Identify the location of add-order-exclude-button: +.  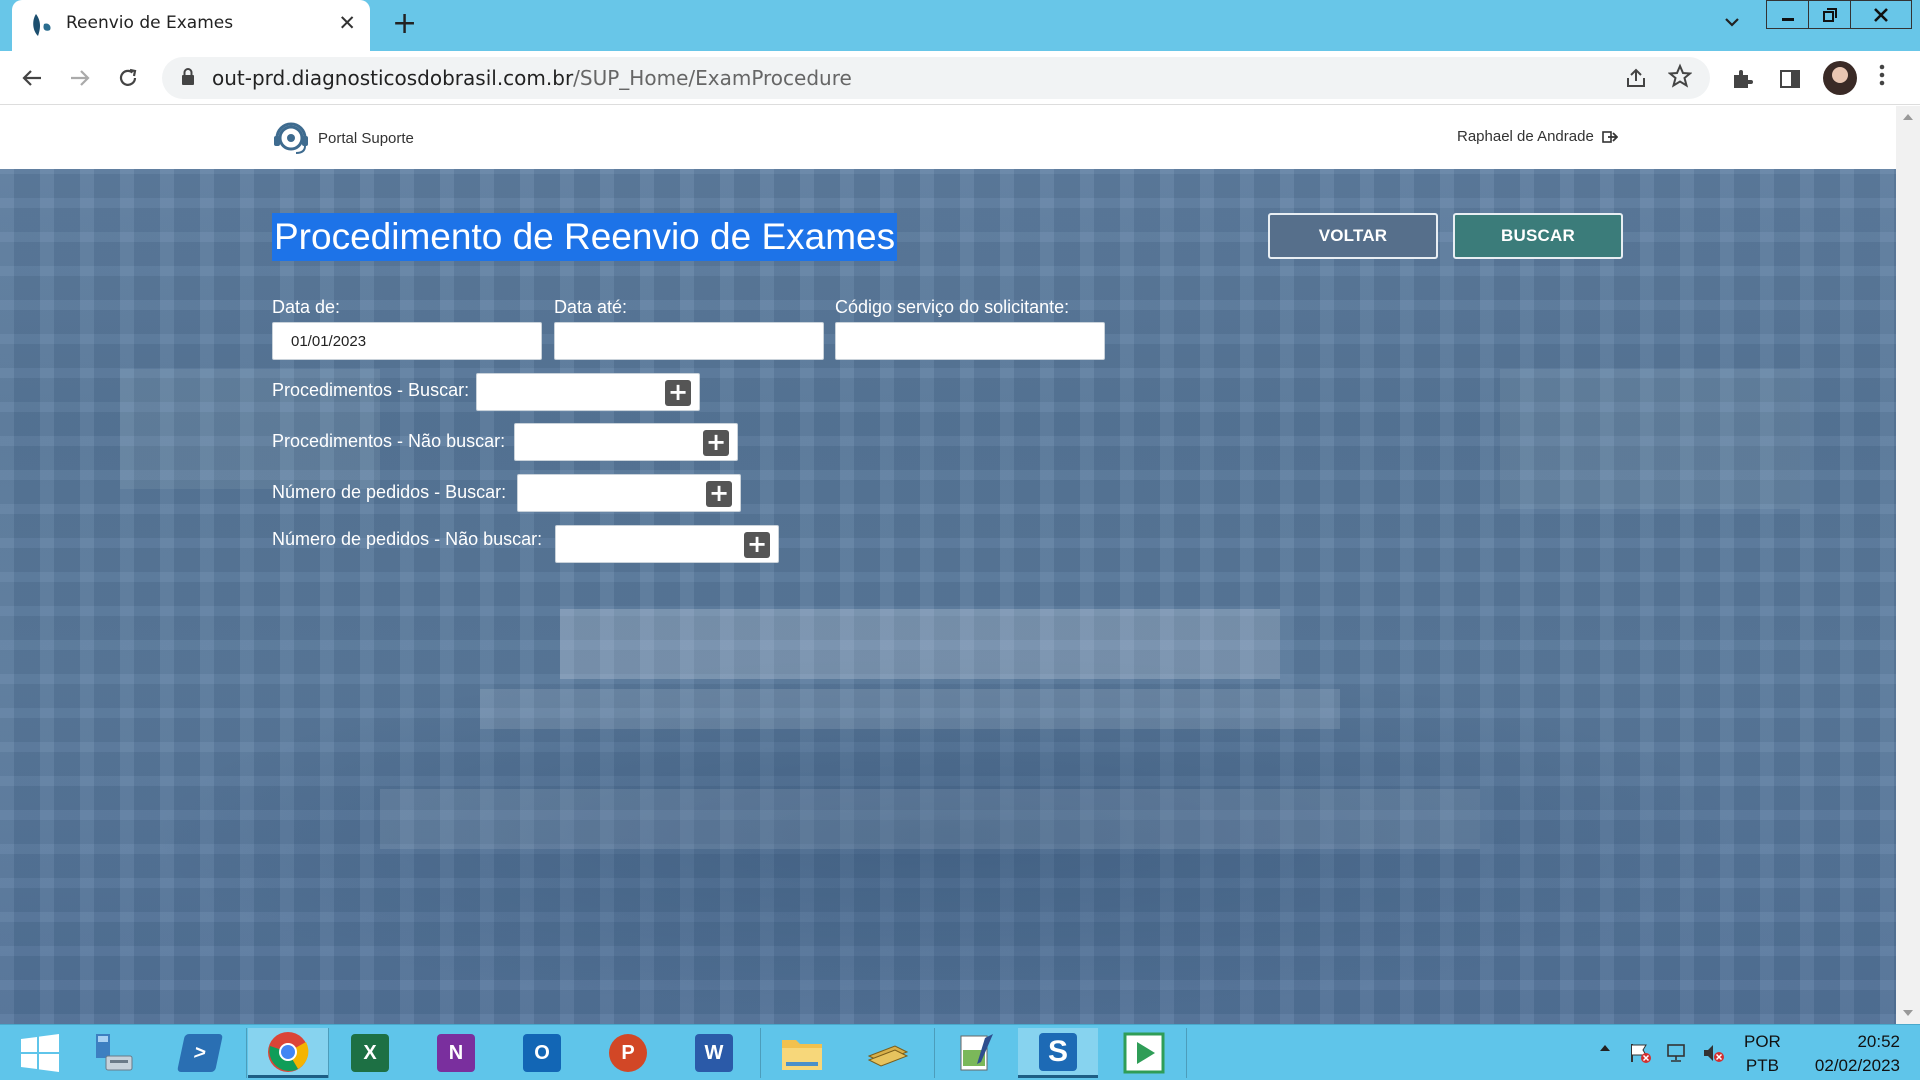
(757, 545).